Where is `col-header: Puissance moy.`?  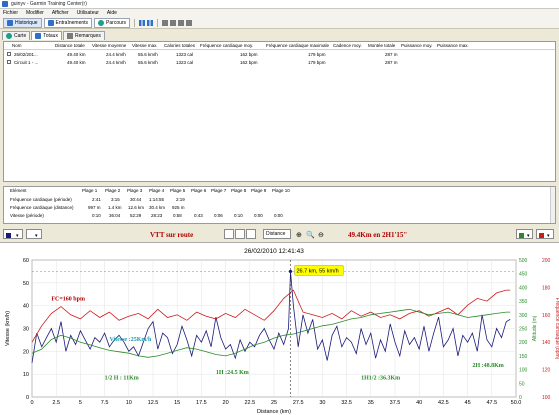 col-header: Puissance moy. is located at coordinates (416, 45).